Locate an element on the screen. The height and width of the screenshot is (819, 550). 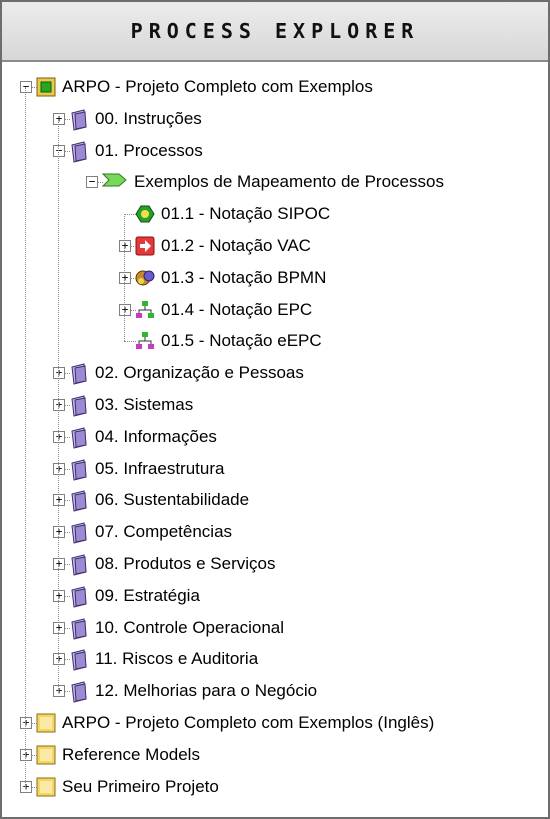
tree-item: 01.2 - Notação VAC is located at coordinates (223, 246).